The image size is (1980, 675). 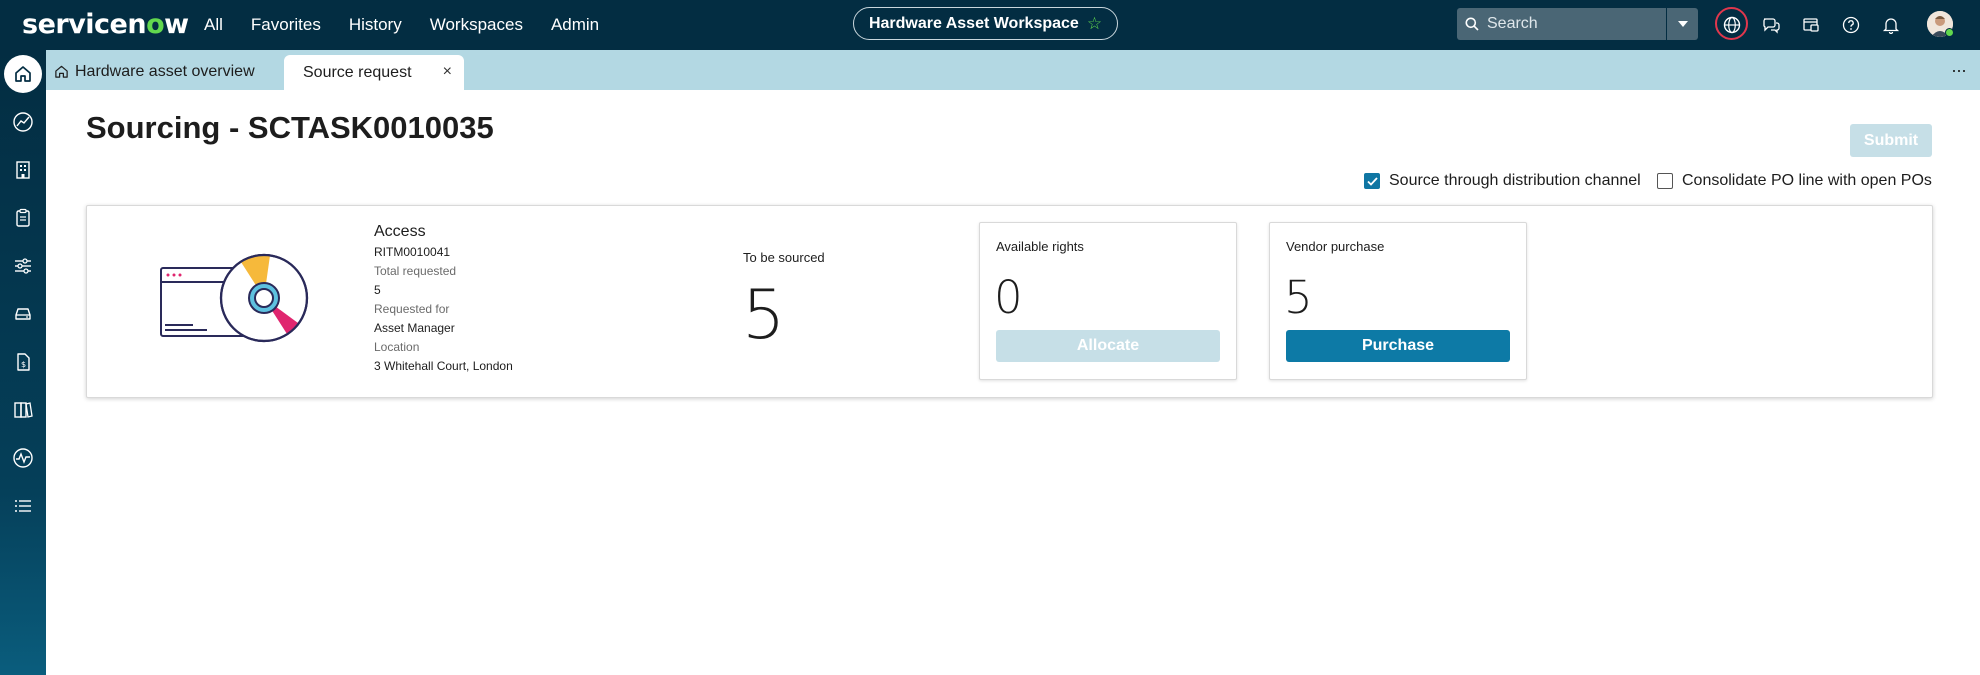 I want to click on sidebar-item-settings, so click(x=23, y=266).